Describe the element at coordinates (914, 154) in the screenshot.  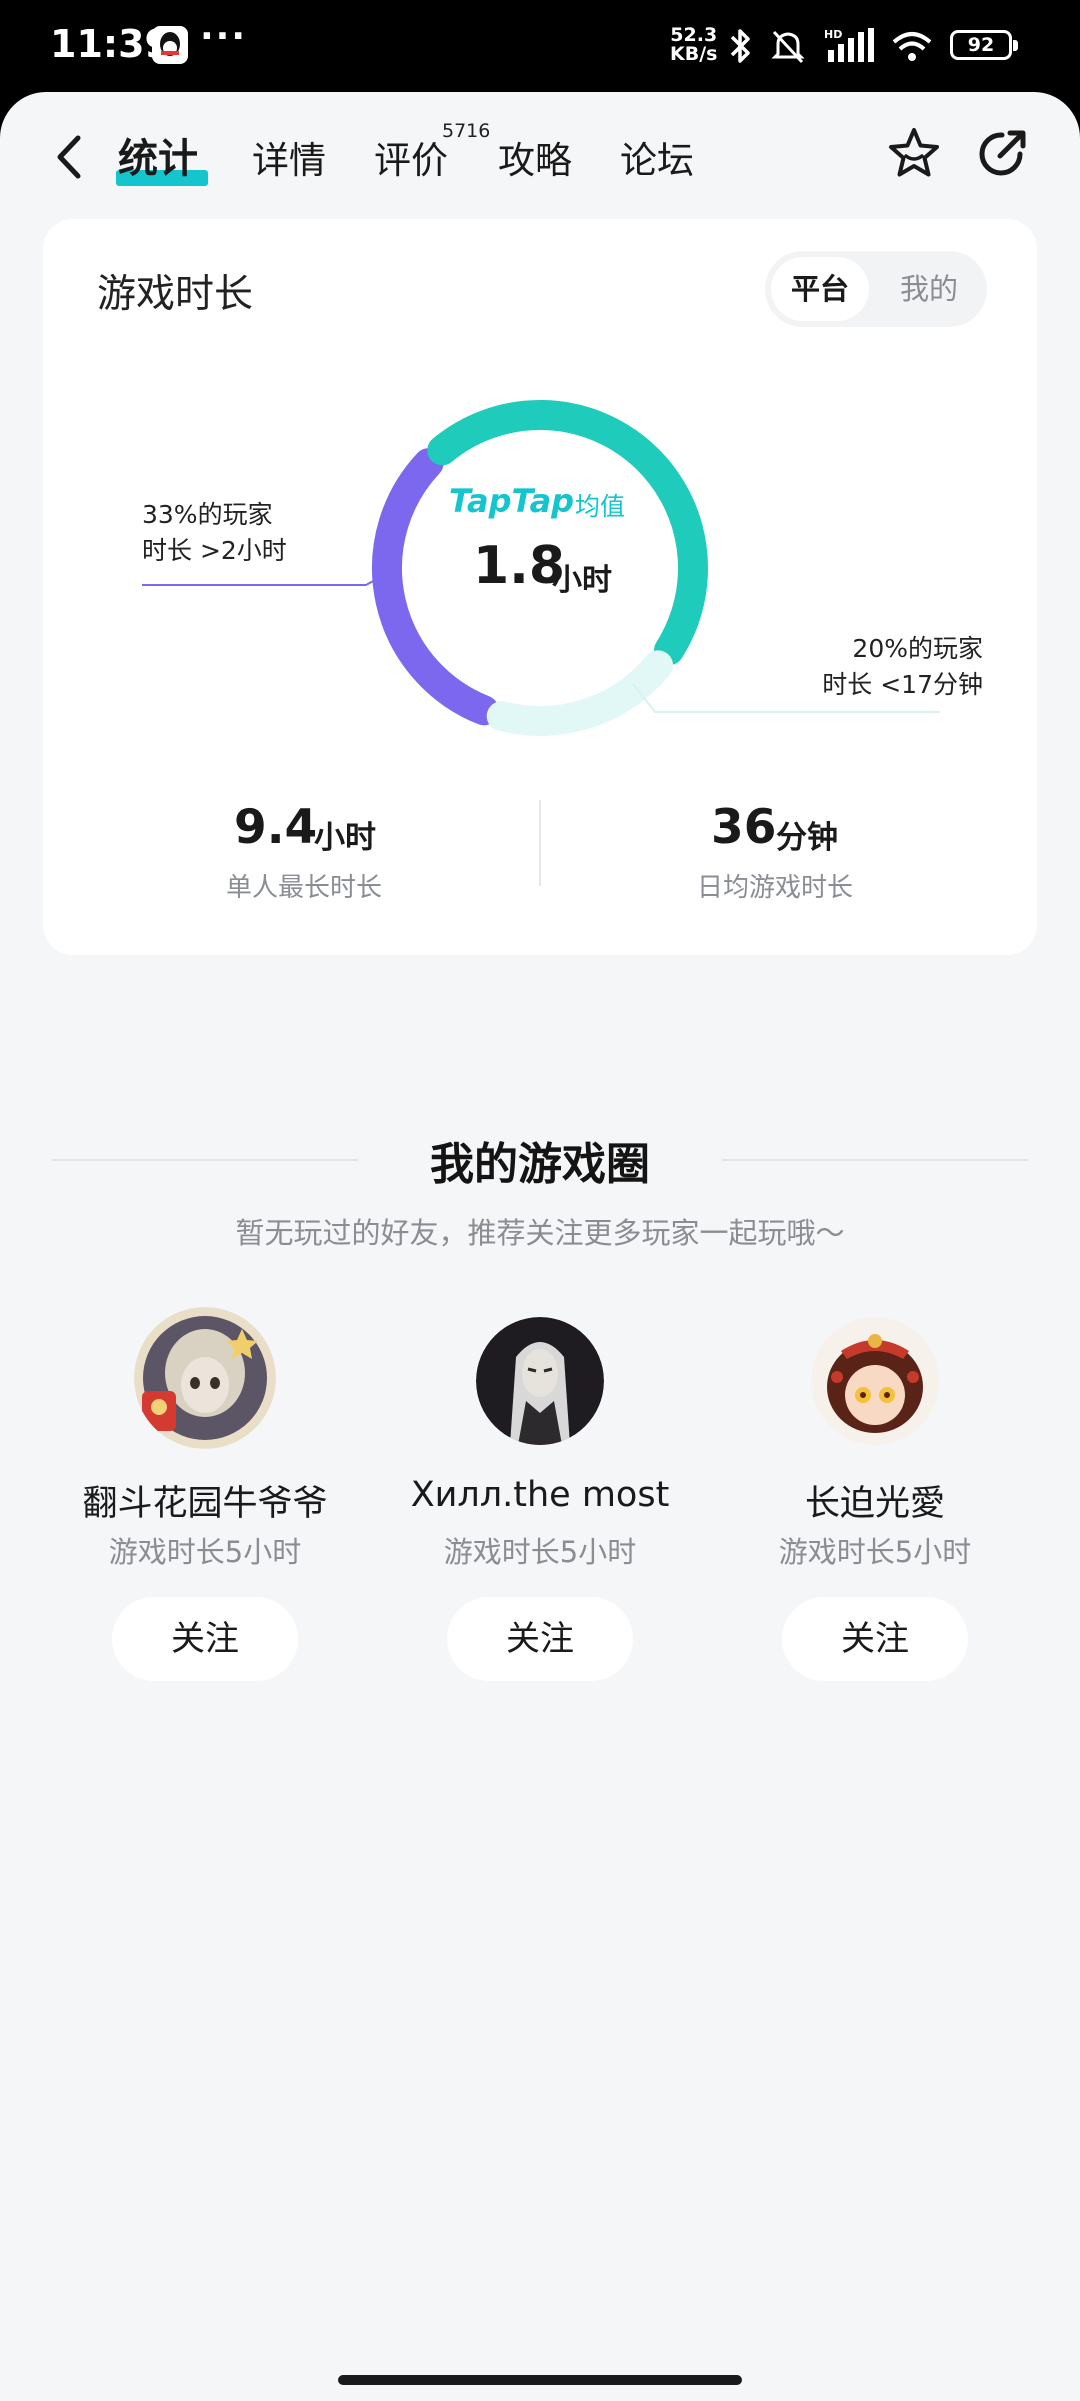
I see `favorite-star-icon` at that location.